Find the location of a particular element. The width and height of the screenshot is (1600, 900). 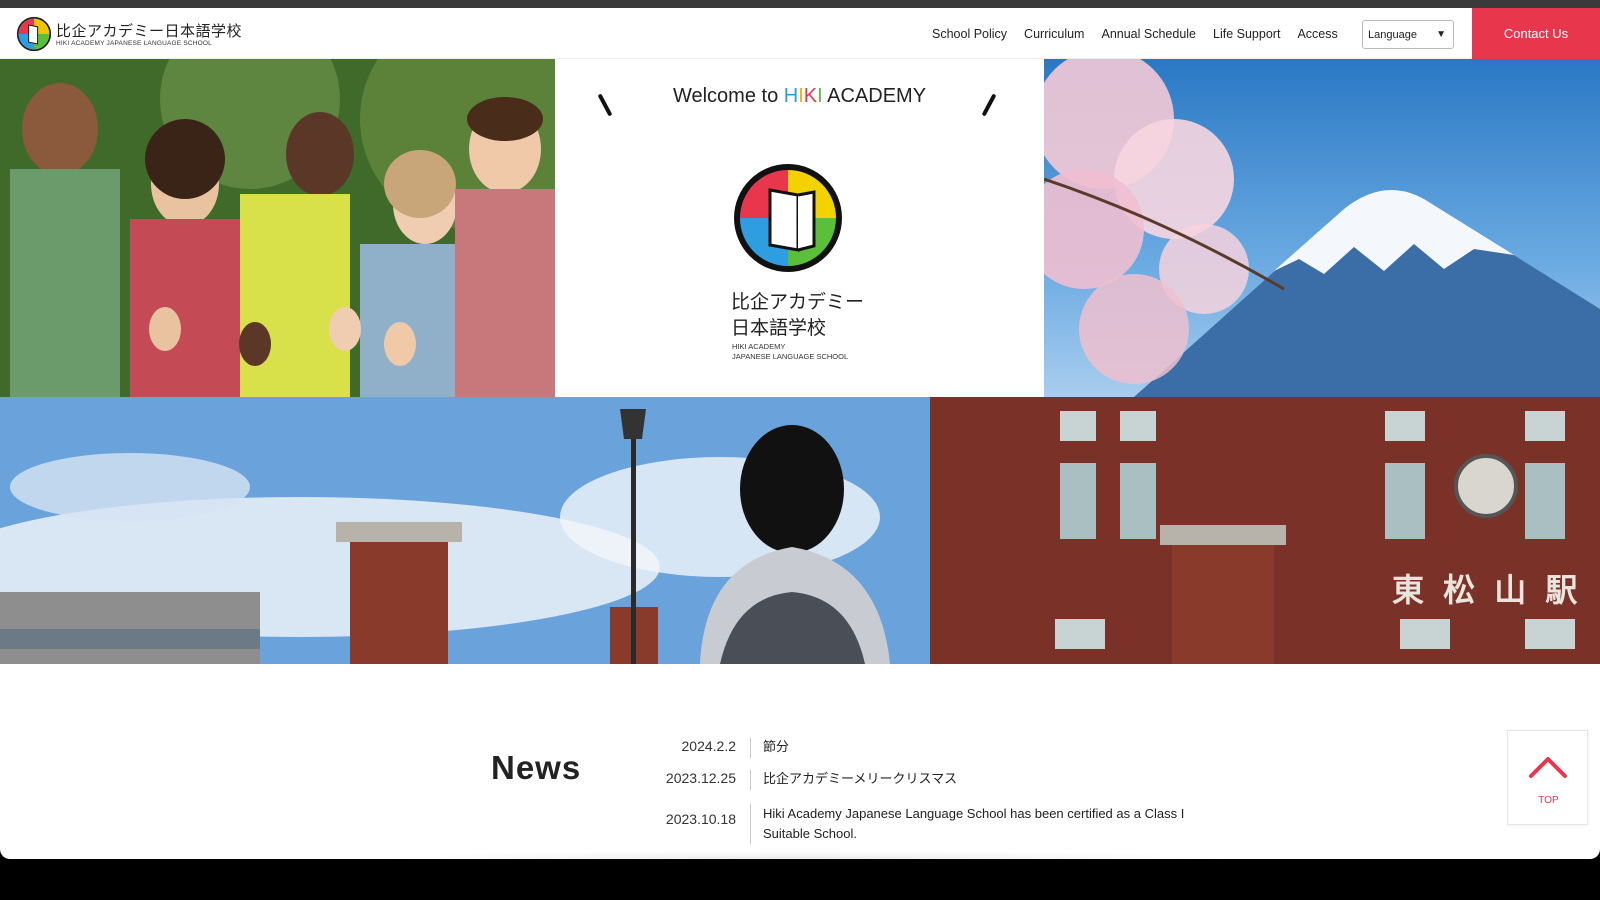

welcome-title: Welcome to HIKI ACADEMY is located at coordinates (799, 96).